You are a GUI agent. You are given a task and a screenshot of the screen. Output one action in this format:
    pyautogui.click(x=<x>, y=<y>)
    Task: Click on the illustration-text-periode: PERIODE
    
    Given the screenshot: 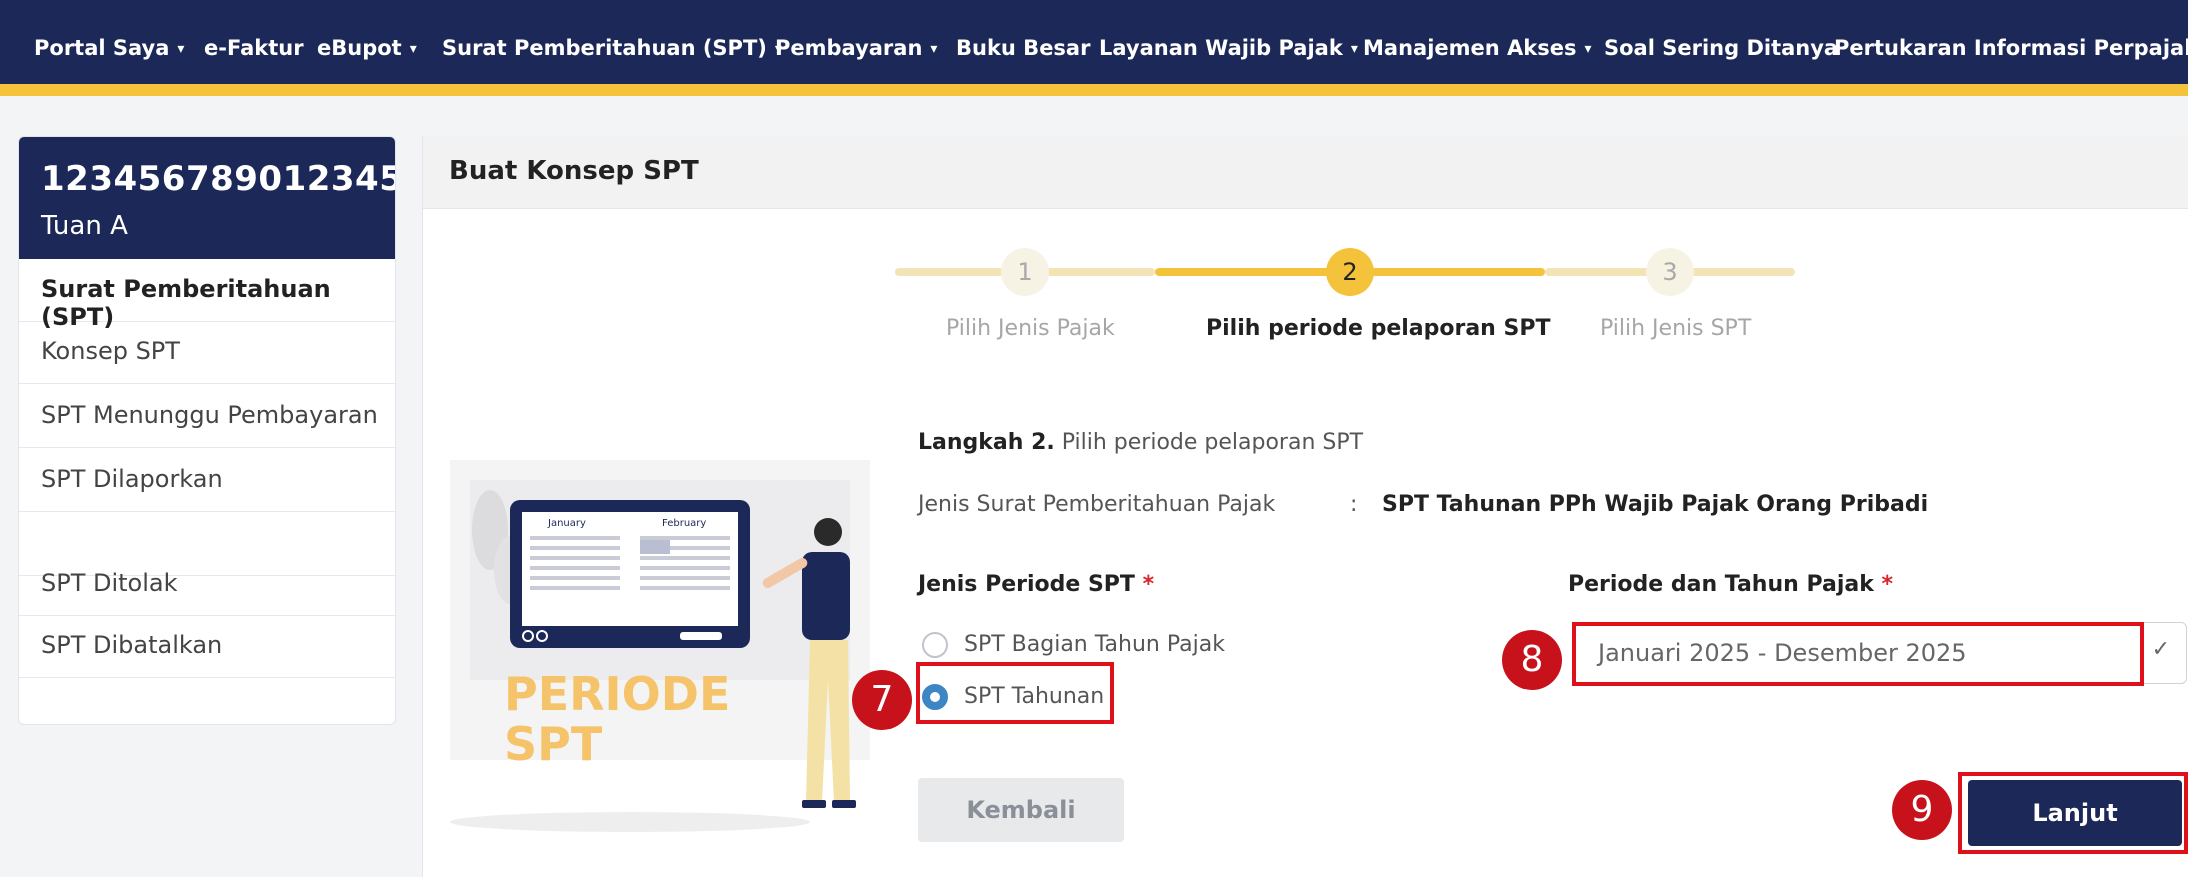 What is the action you would take?
    pyautogui.click(x=617, y=694)
    